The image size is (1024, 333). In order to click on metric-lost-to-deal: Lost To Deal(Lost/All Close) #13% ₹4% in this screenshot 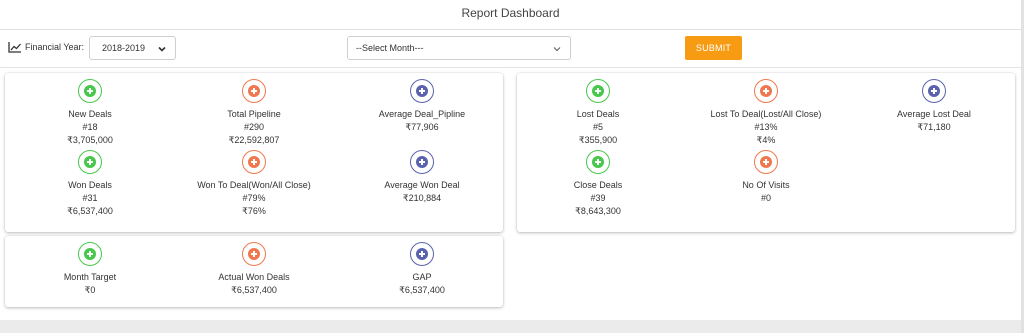, I will do `click(766, 113)`.